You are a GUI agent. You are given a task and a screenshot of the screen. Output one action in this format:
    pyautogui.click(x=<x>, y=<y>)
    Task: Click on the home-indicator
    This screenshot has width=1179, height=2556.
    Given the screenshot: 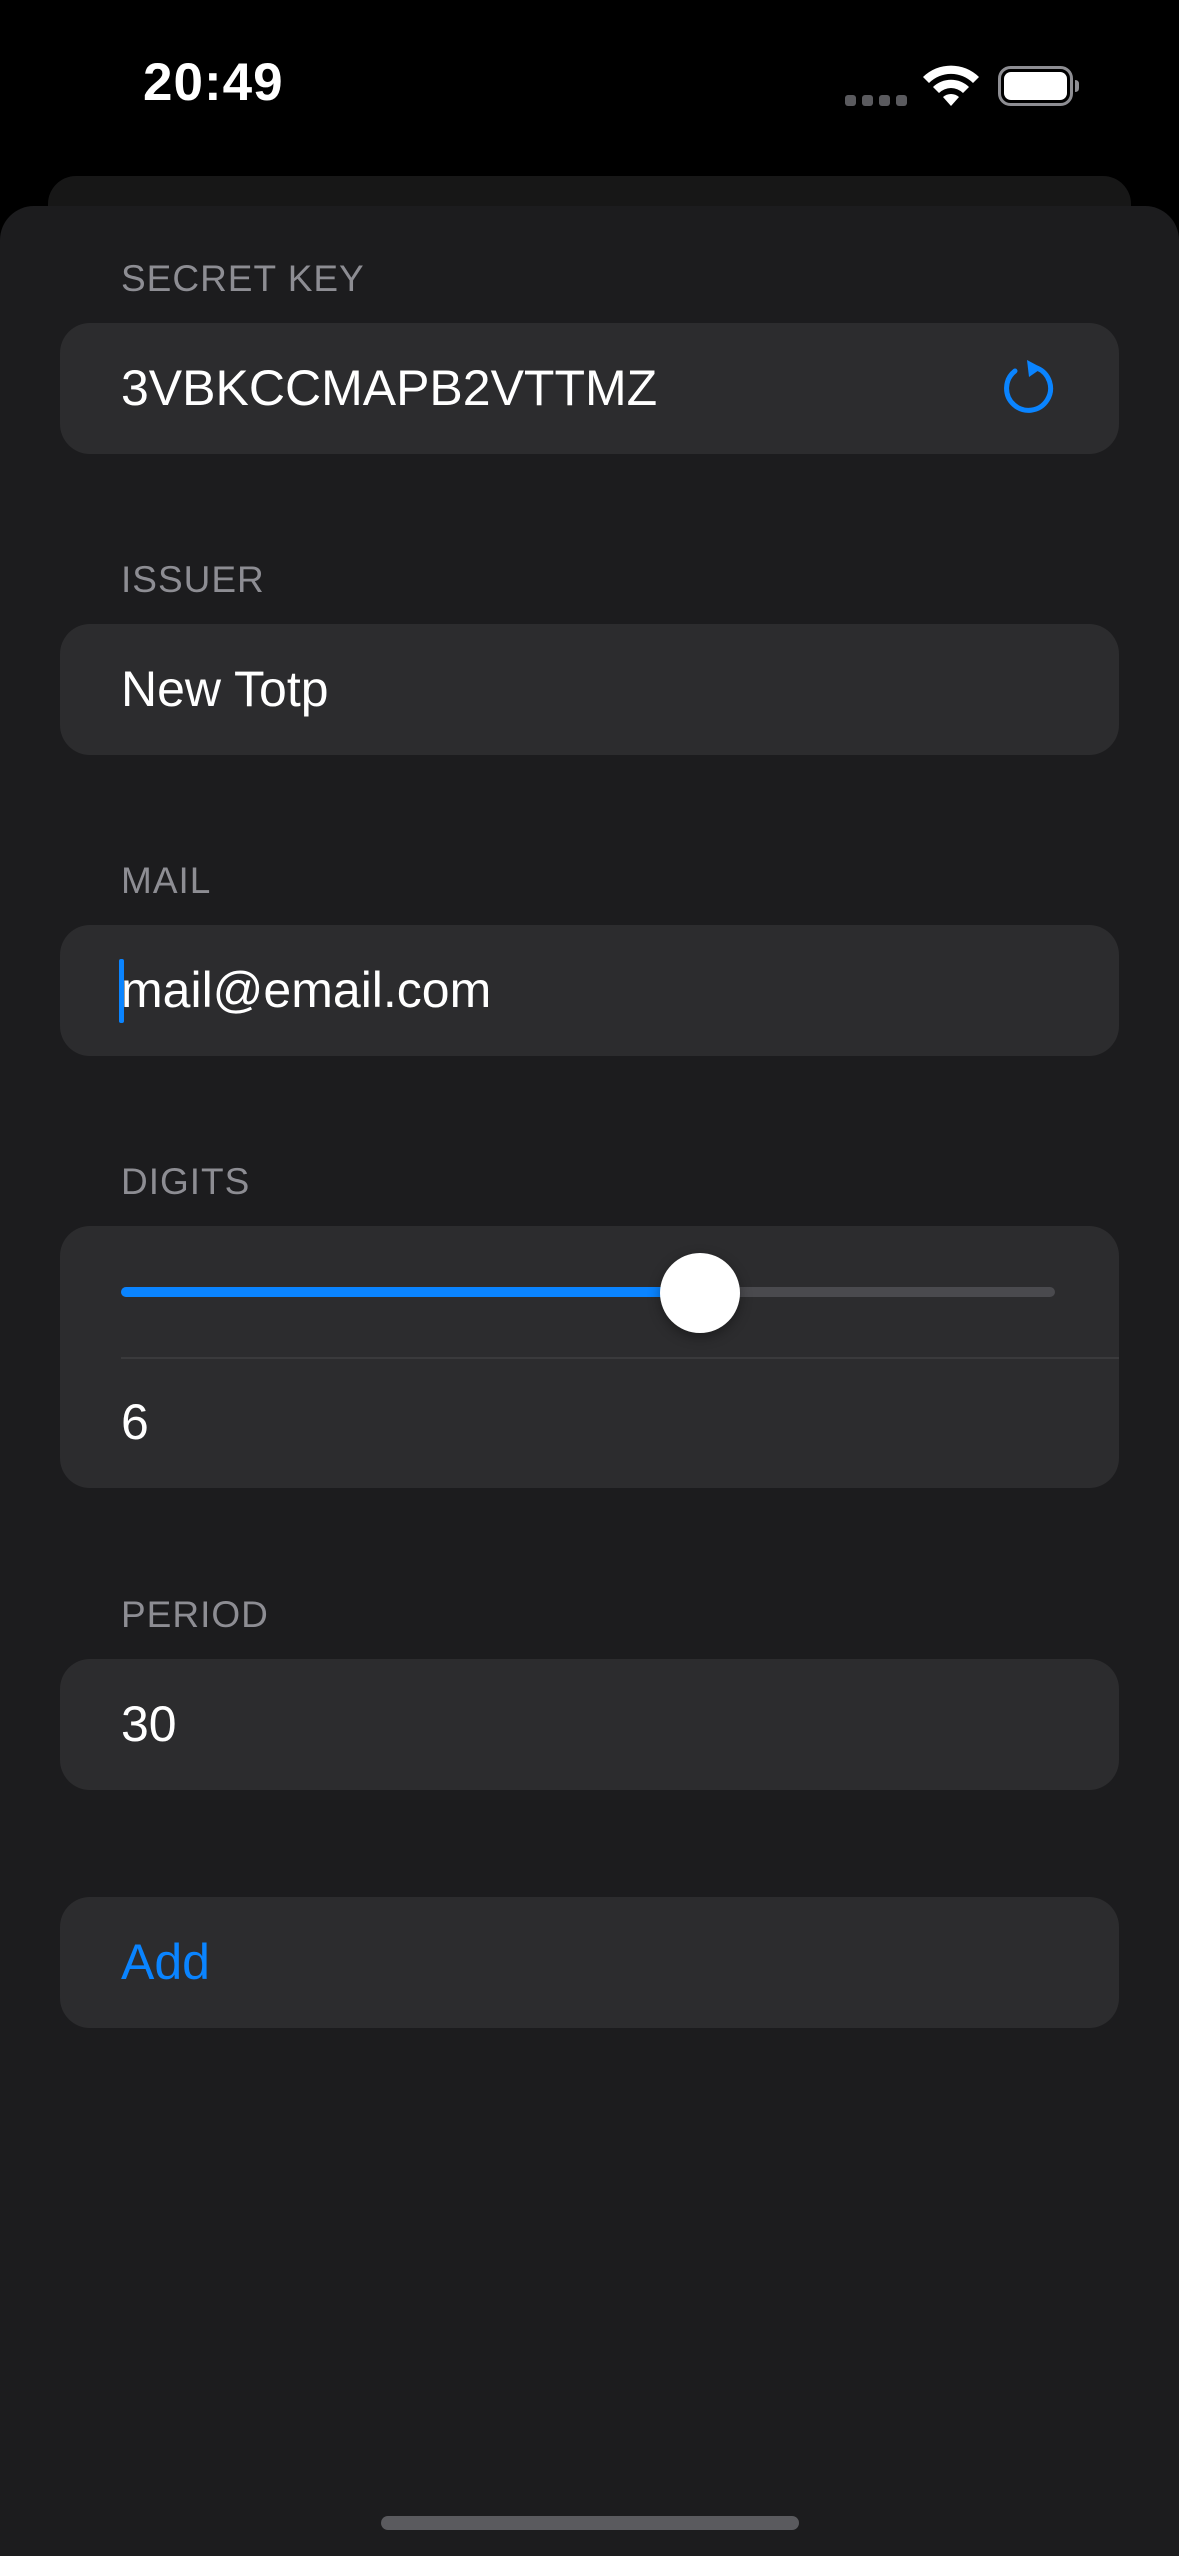 What is the action you would take?
    pyautogui.click(x=590, y=2523)
    